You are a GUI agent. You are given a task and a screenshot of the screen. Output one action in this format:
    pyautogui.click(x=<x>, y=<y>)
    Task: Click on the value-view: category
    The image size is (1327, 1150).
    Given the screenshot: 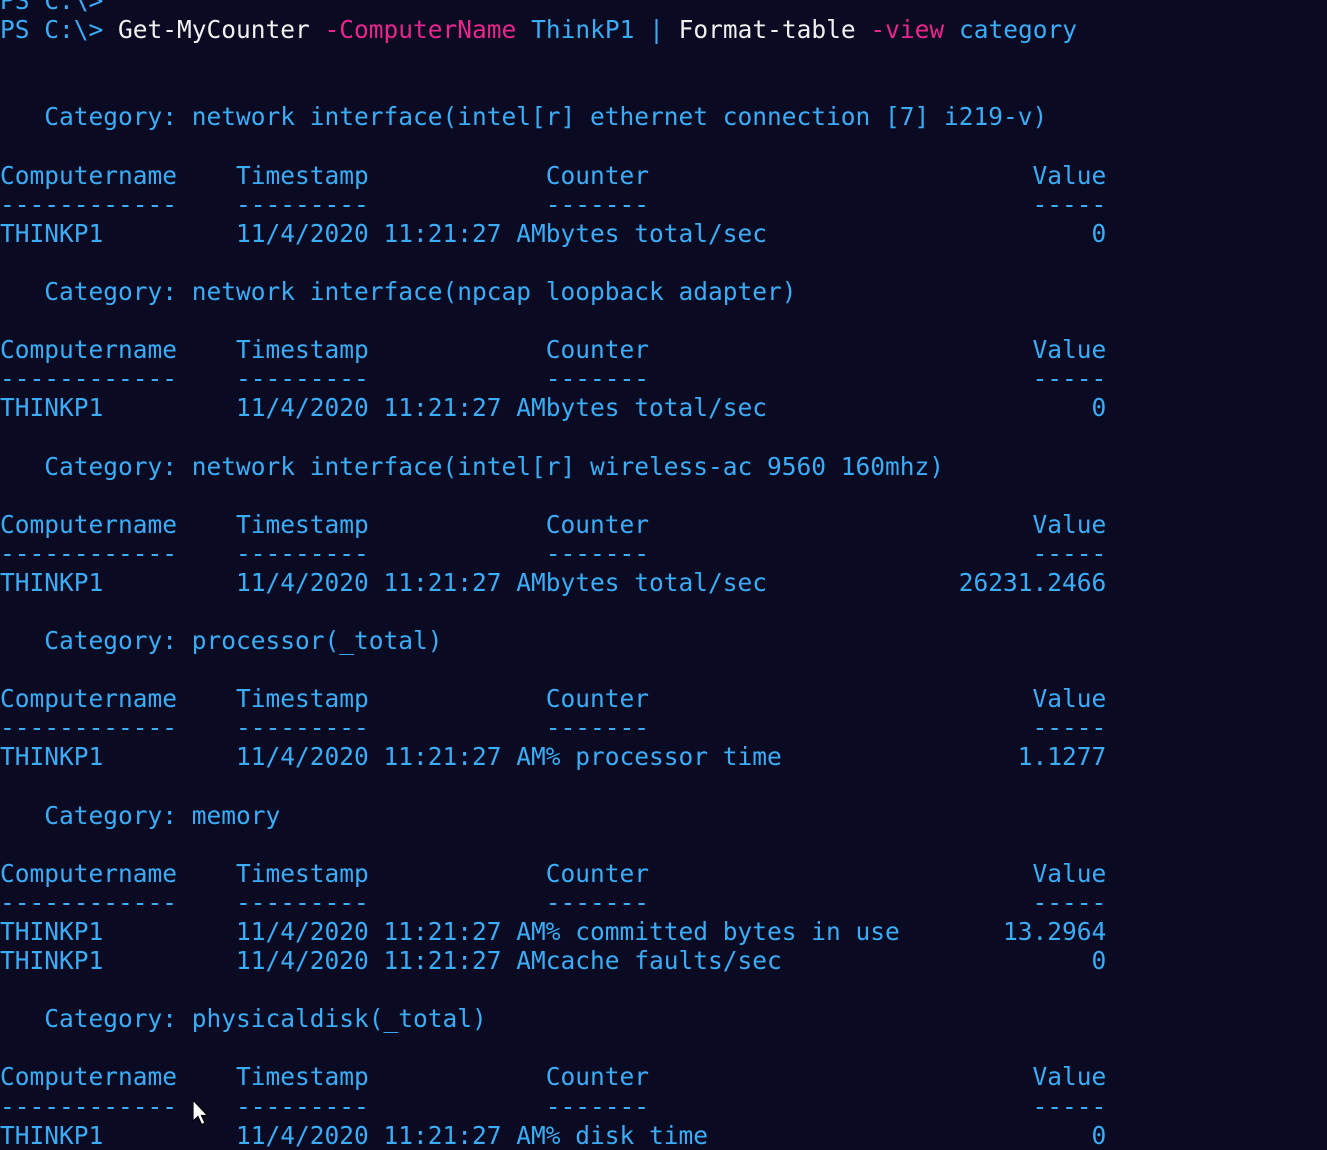 What is the action you would take?
    pyautogui.click(x=1017, y=30)
    